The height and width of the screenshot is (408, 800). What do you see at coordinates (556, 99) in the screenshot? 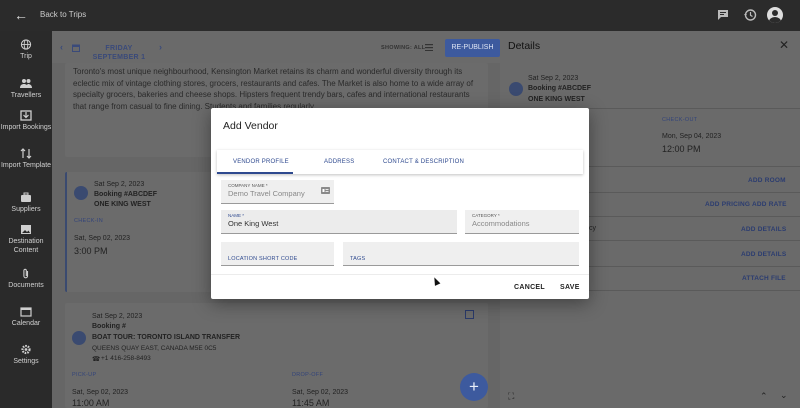
I see `details-booking-name: ONE KING WEST` at bounding box center [556, 99].